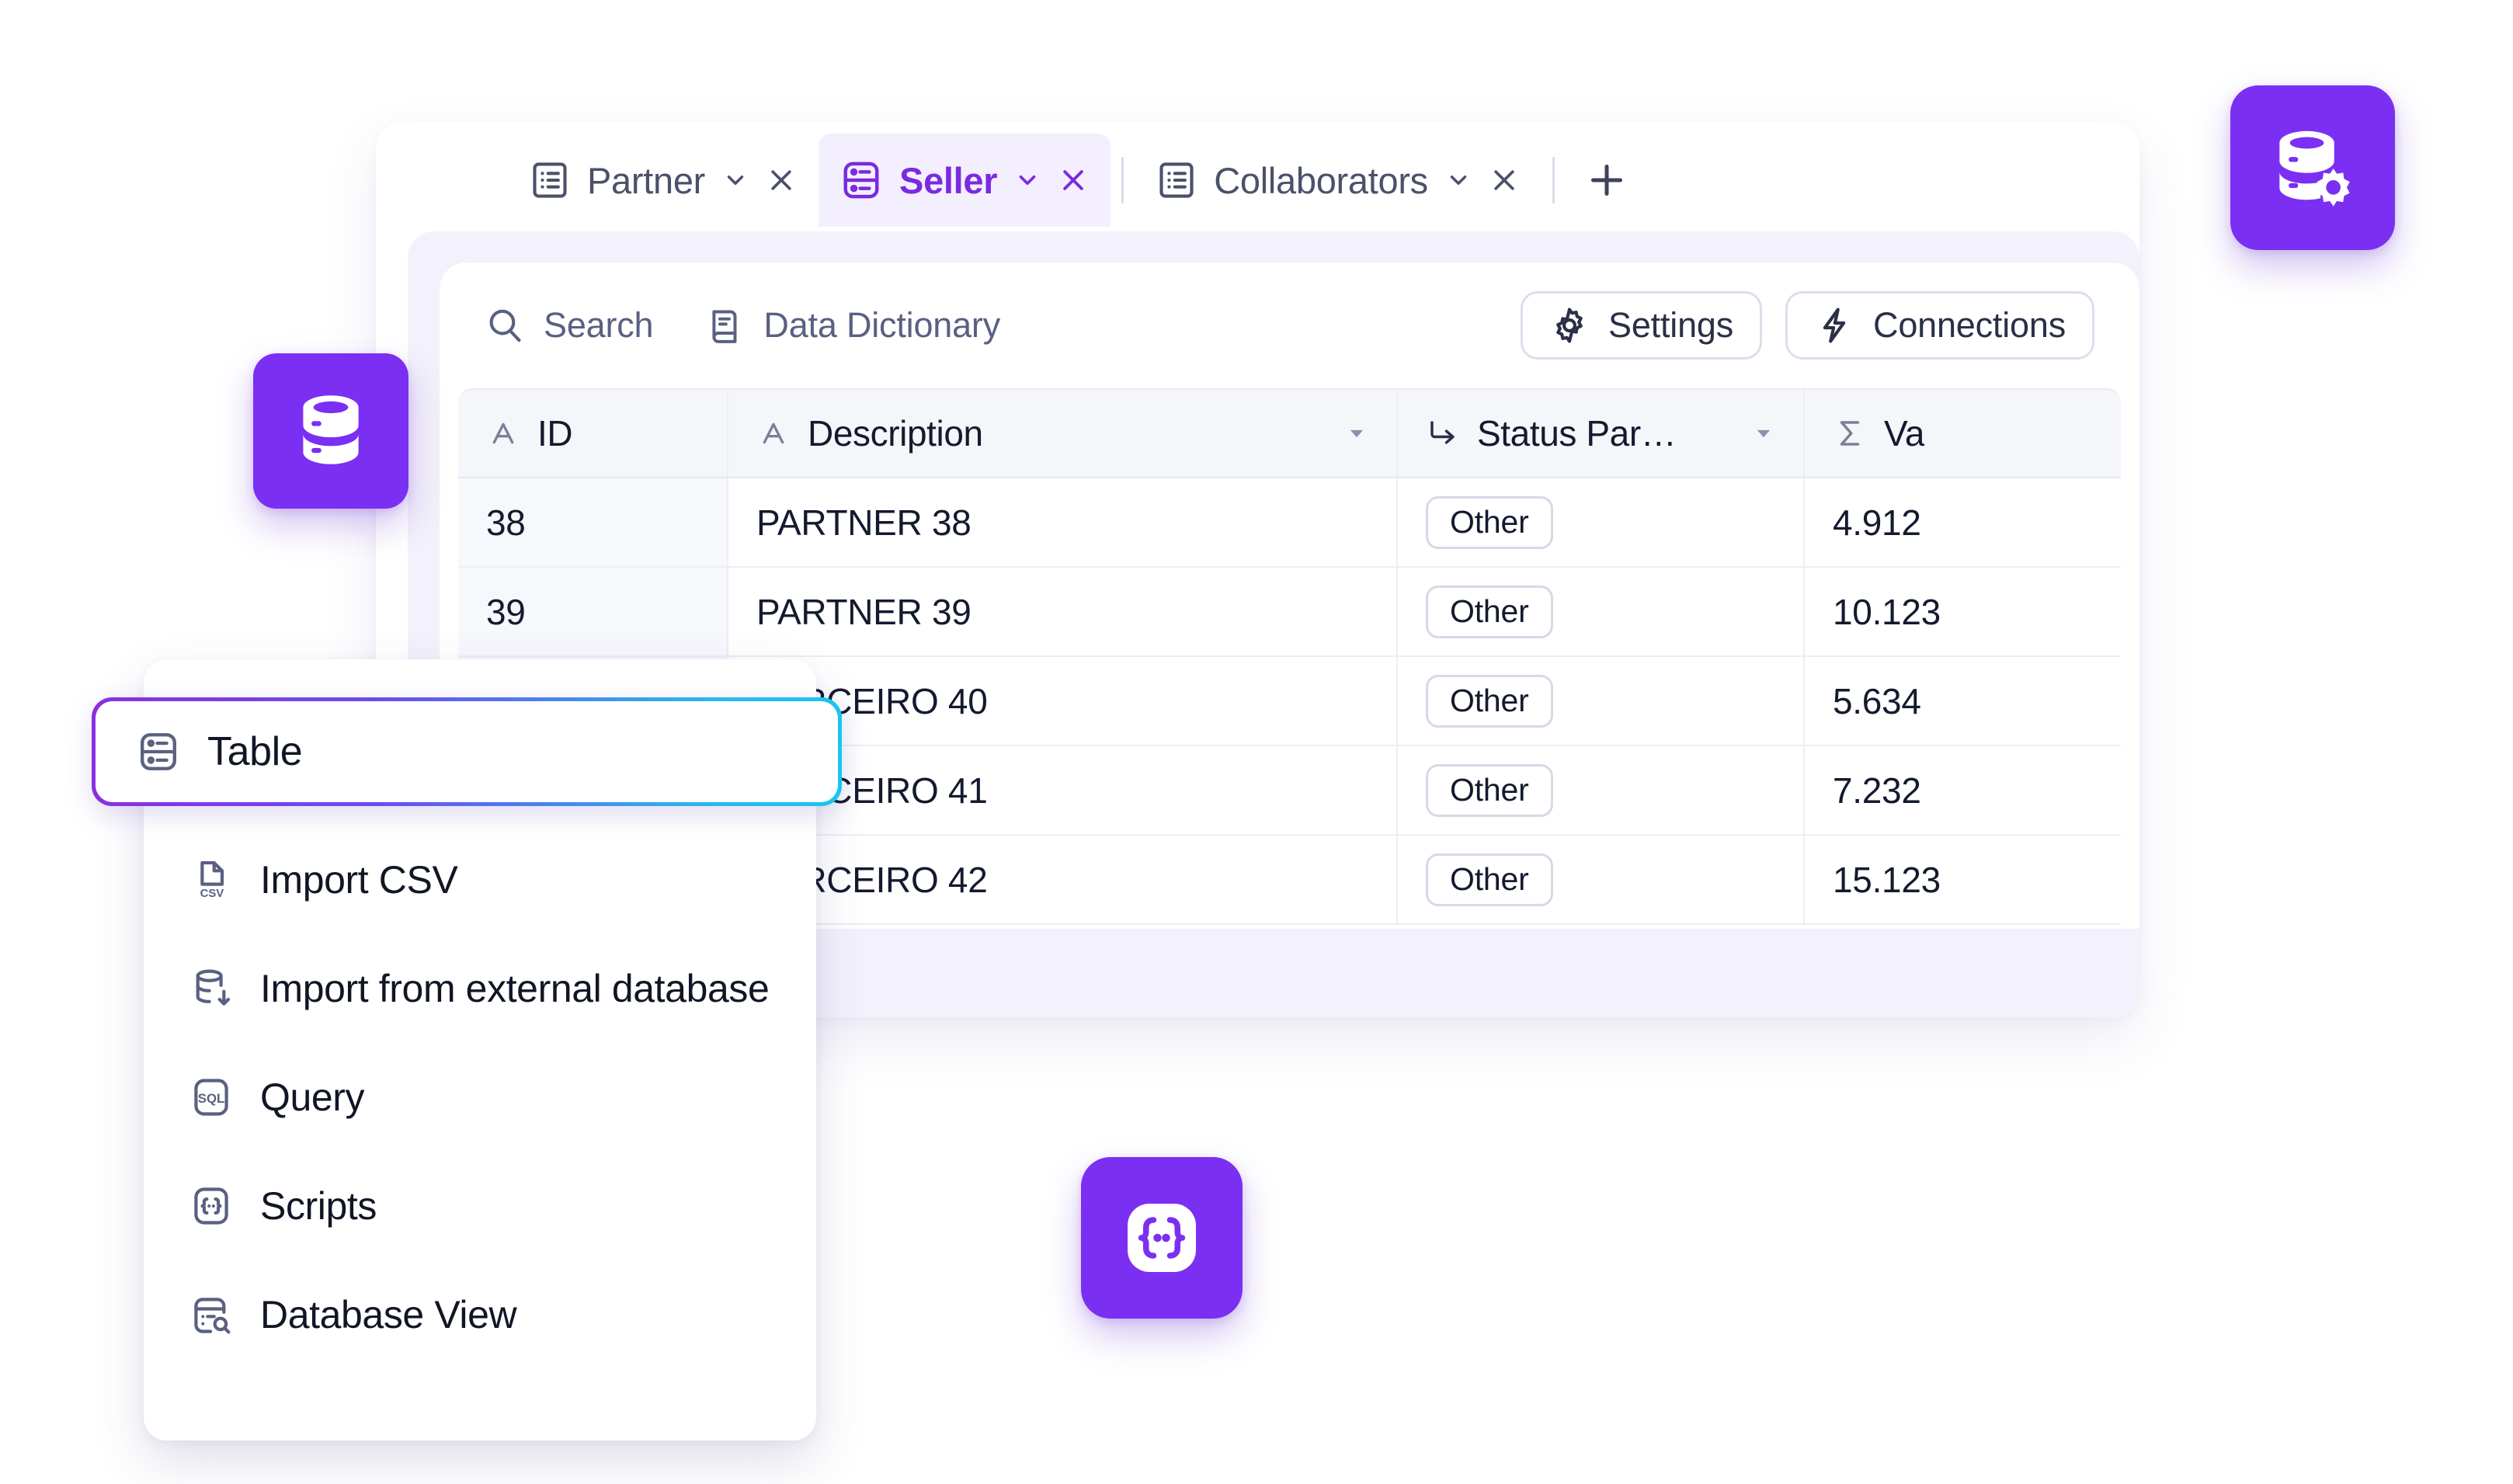 The height and width of the screenshot is (1484, 2513). Describe the element at coordinates (948, 180) in the screenshot. I see `tab-label: Seller` at that location.